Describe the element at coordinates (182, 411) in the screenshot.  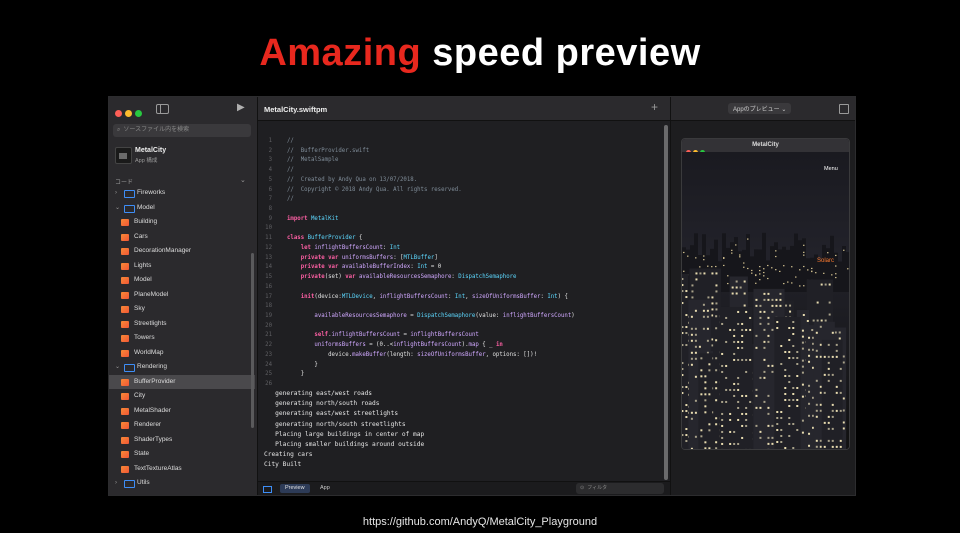
I see `sidebar-file: MetalShader` at that location.